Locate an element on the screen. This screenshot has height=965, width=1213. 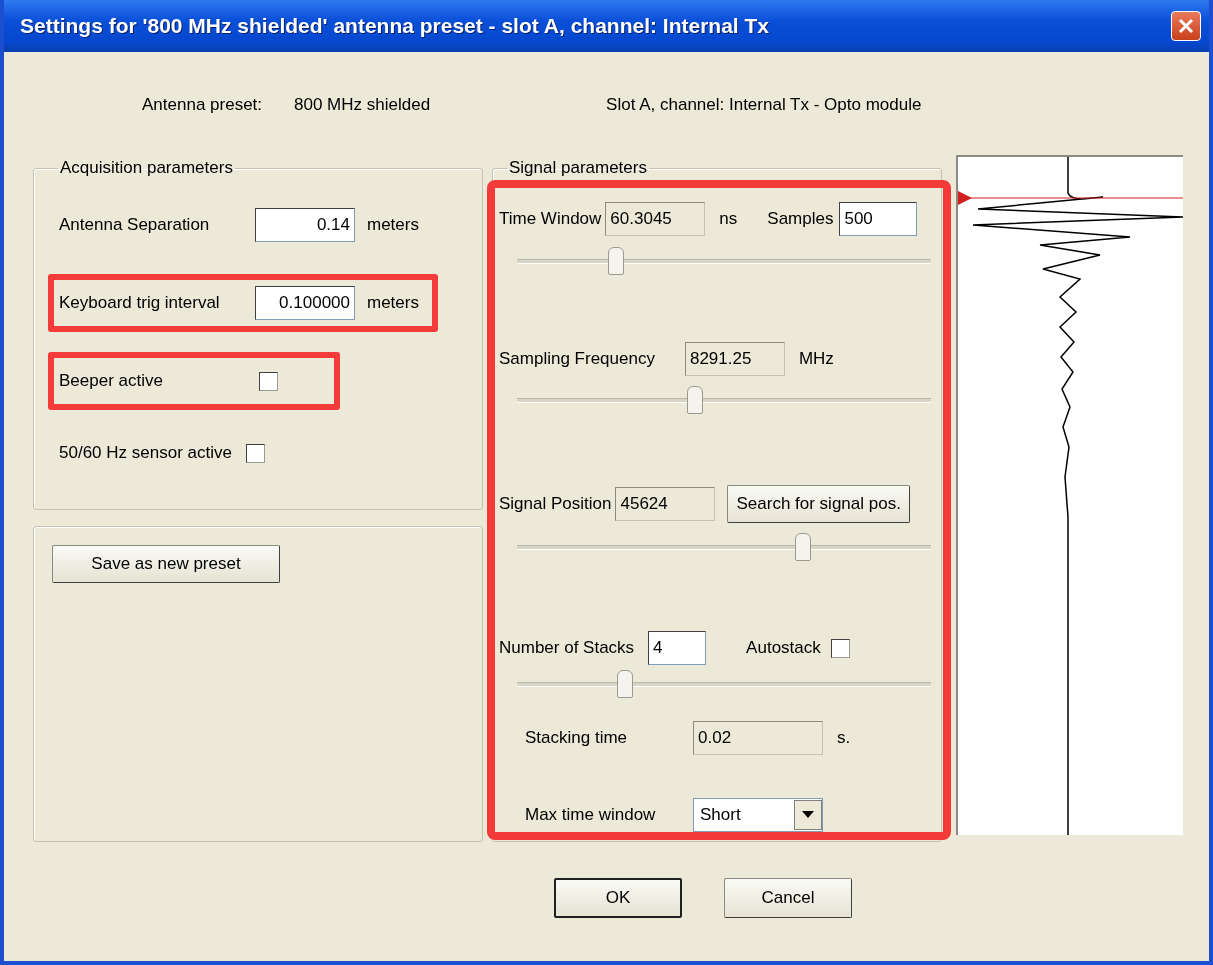
dropdown: Short is located at coordinates (758, 814).